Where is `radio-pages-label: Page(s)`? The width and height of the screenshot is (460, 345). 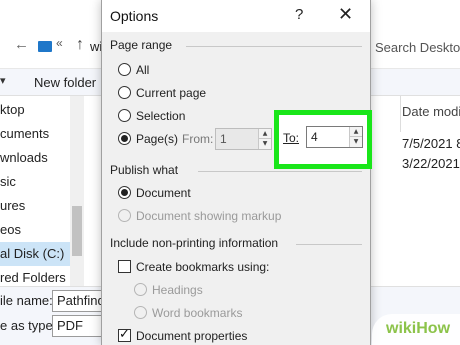
radio-pages-label: Page(s) is located at coordinates (157, 139).